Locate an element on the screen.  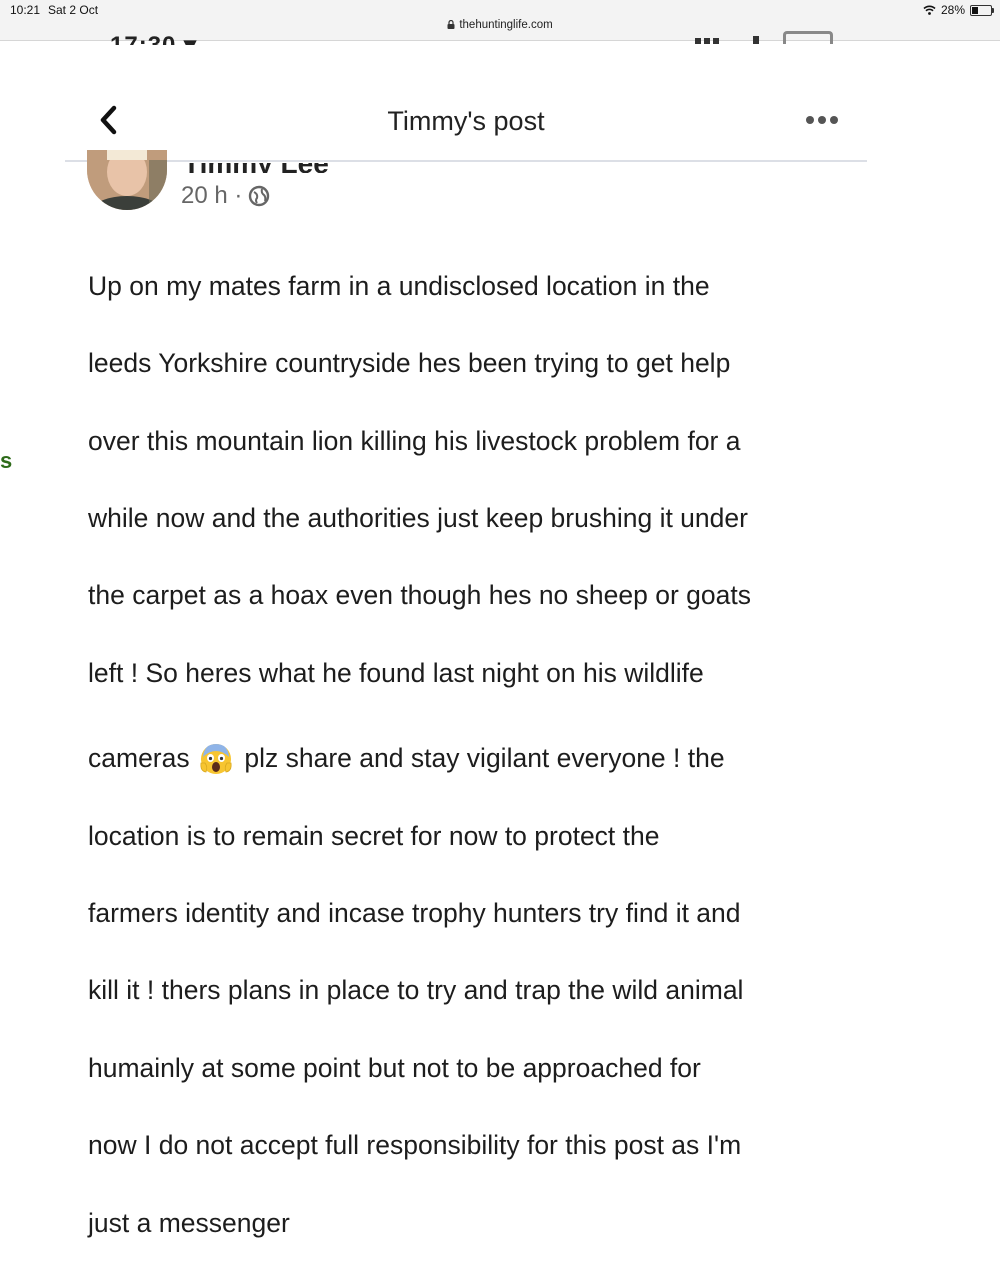
status-indicators: 28% is located at coordinates (958, 10).